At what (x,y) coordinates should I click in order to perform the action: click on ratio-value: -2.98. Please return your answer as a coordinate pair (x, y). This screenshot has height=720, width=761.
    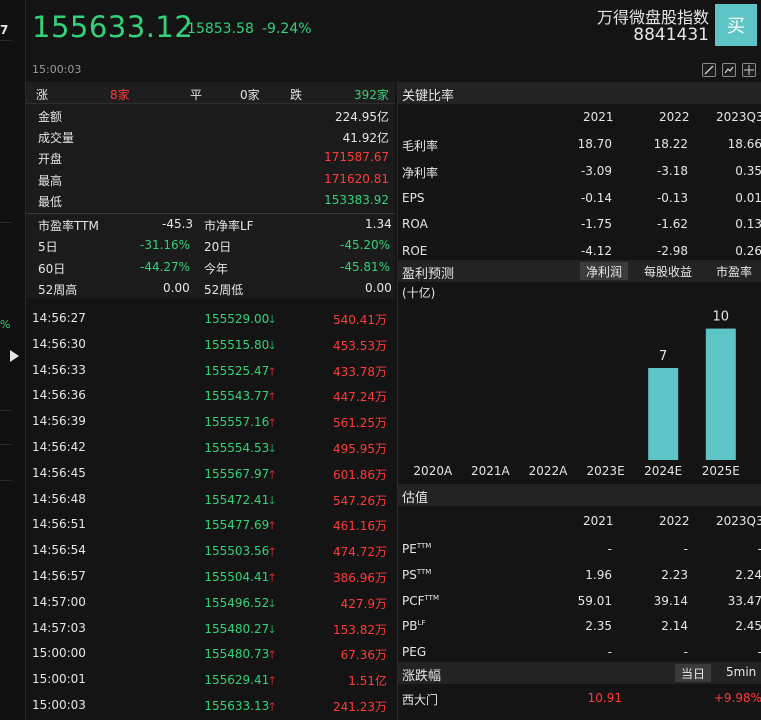
    Looking at the image, I should click on (672, 251).